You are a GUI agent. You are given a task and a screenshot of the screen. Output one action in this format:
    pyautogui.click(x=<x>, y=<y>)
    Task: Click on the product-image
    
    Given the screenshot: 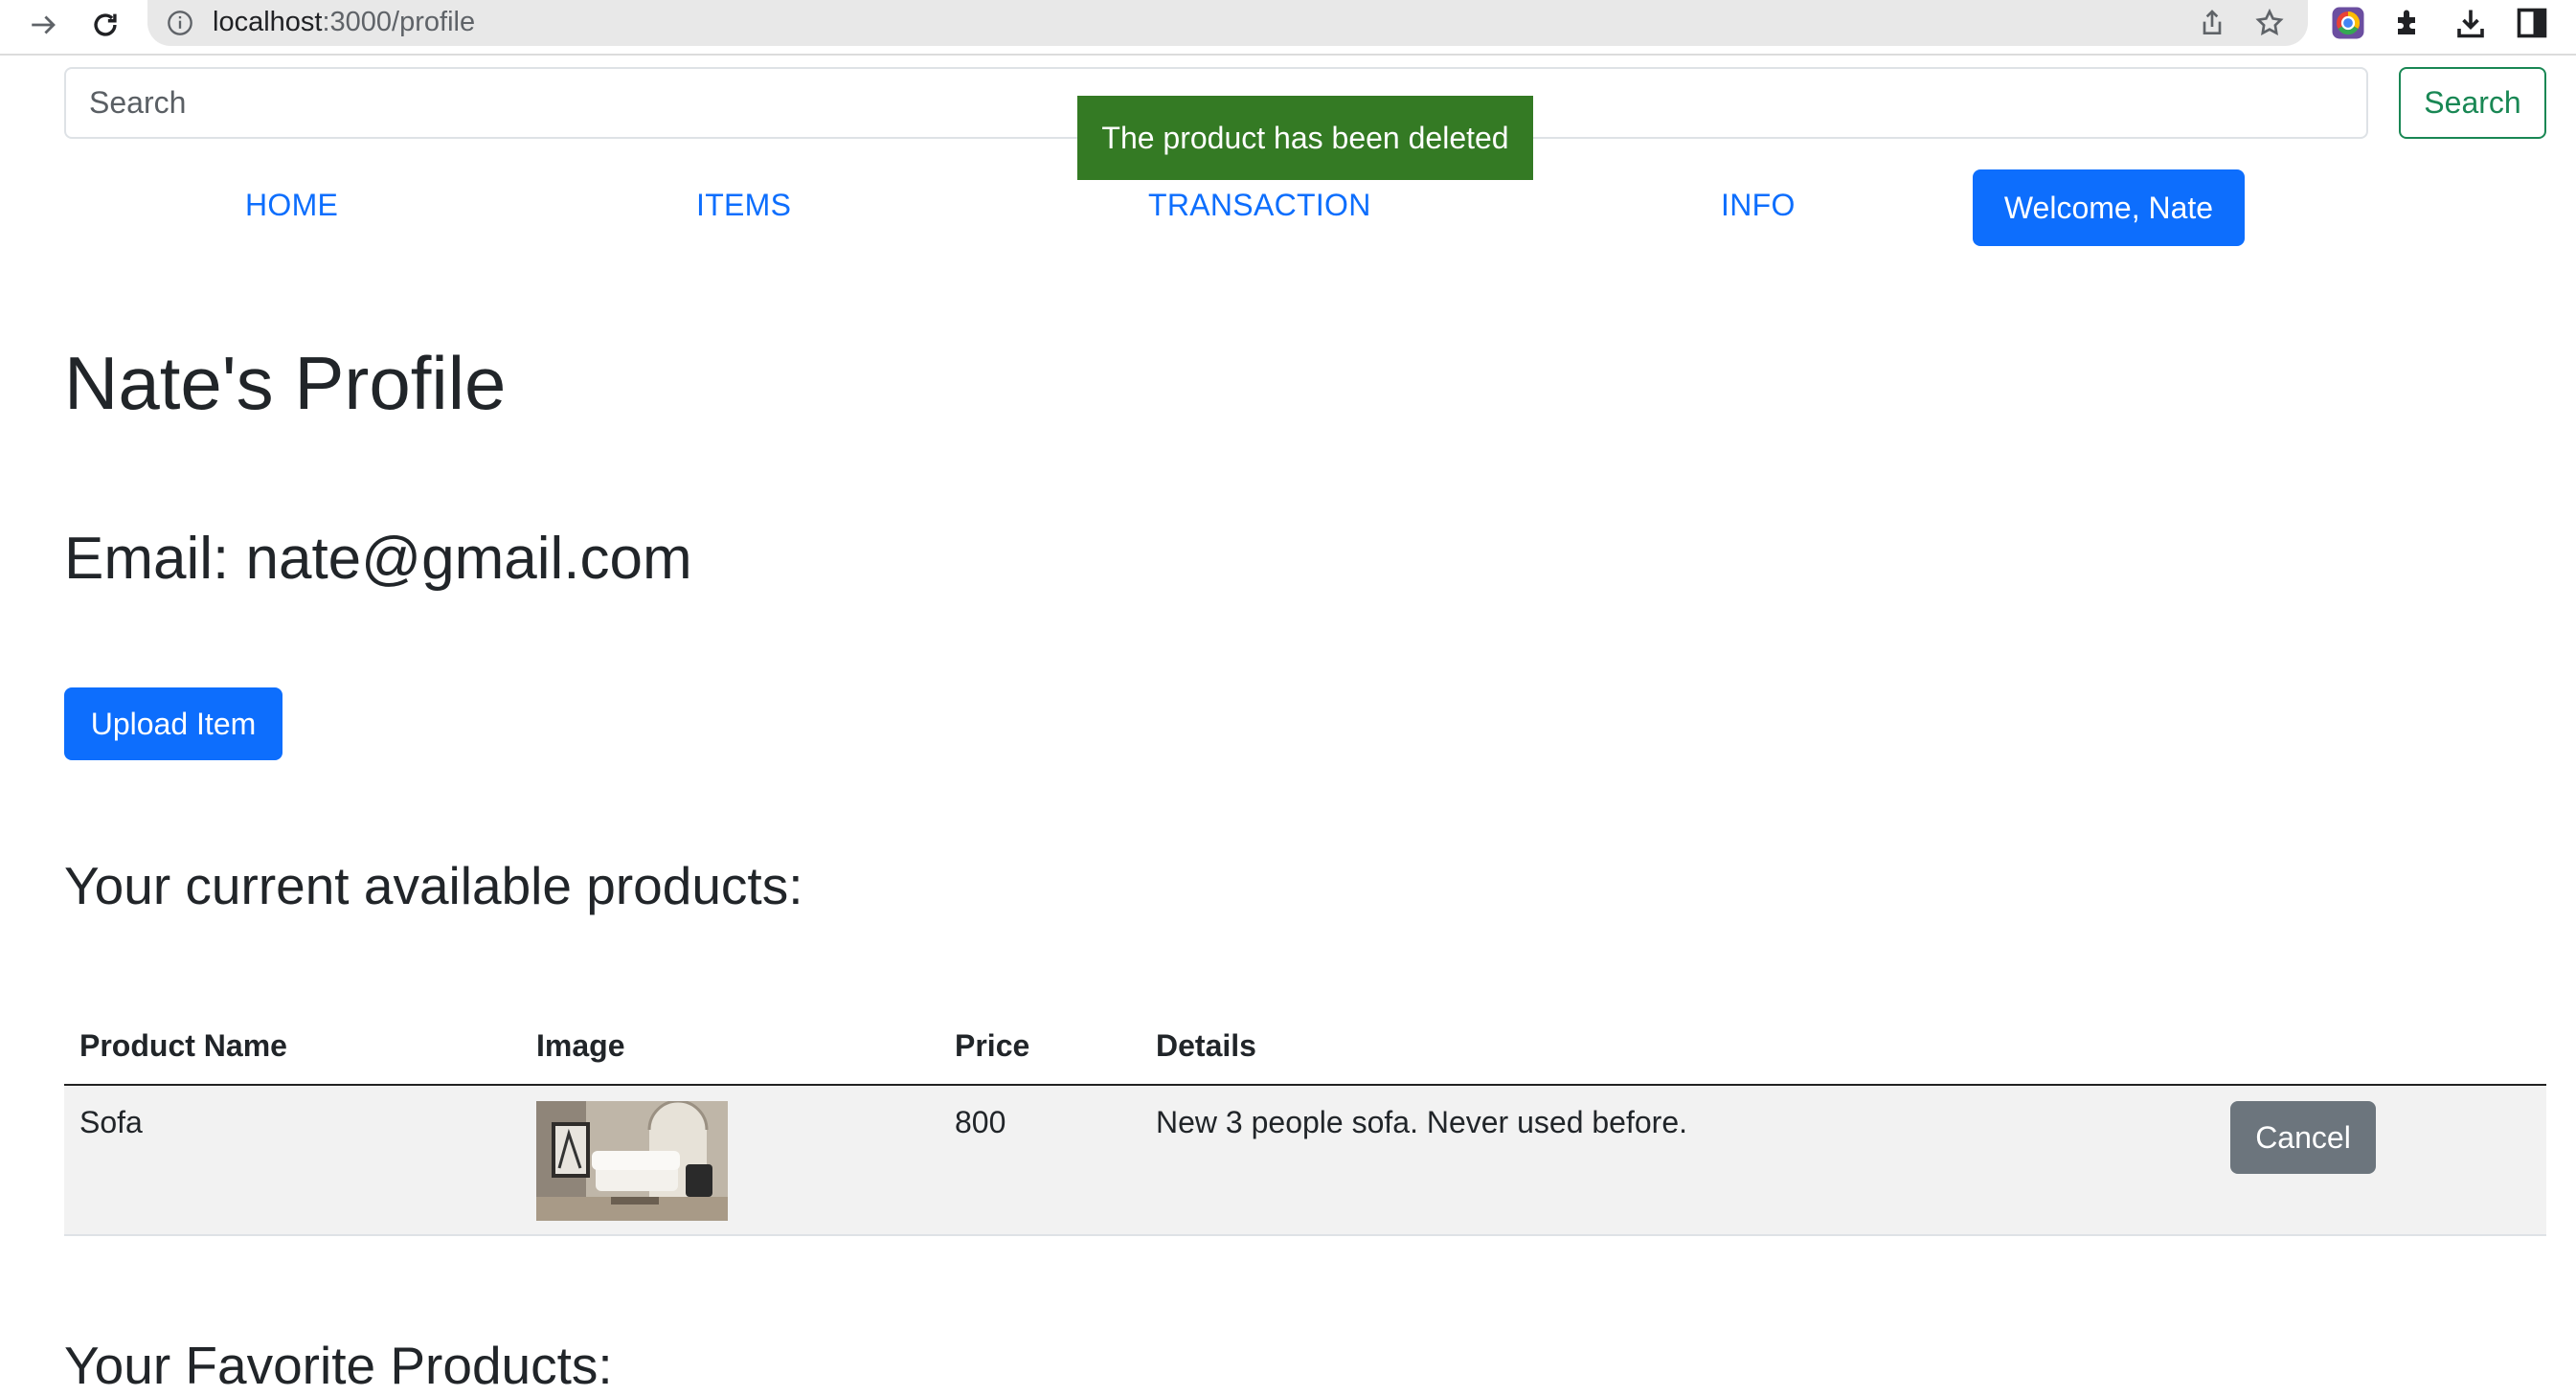 What is the action you would take?
    pyautogui.click(x=632, y=1161)
    